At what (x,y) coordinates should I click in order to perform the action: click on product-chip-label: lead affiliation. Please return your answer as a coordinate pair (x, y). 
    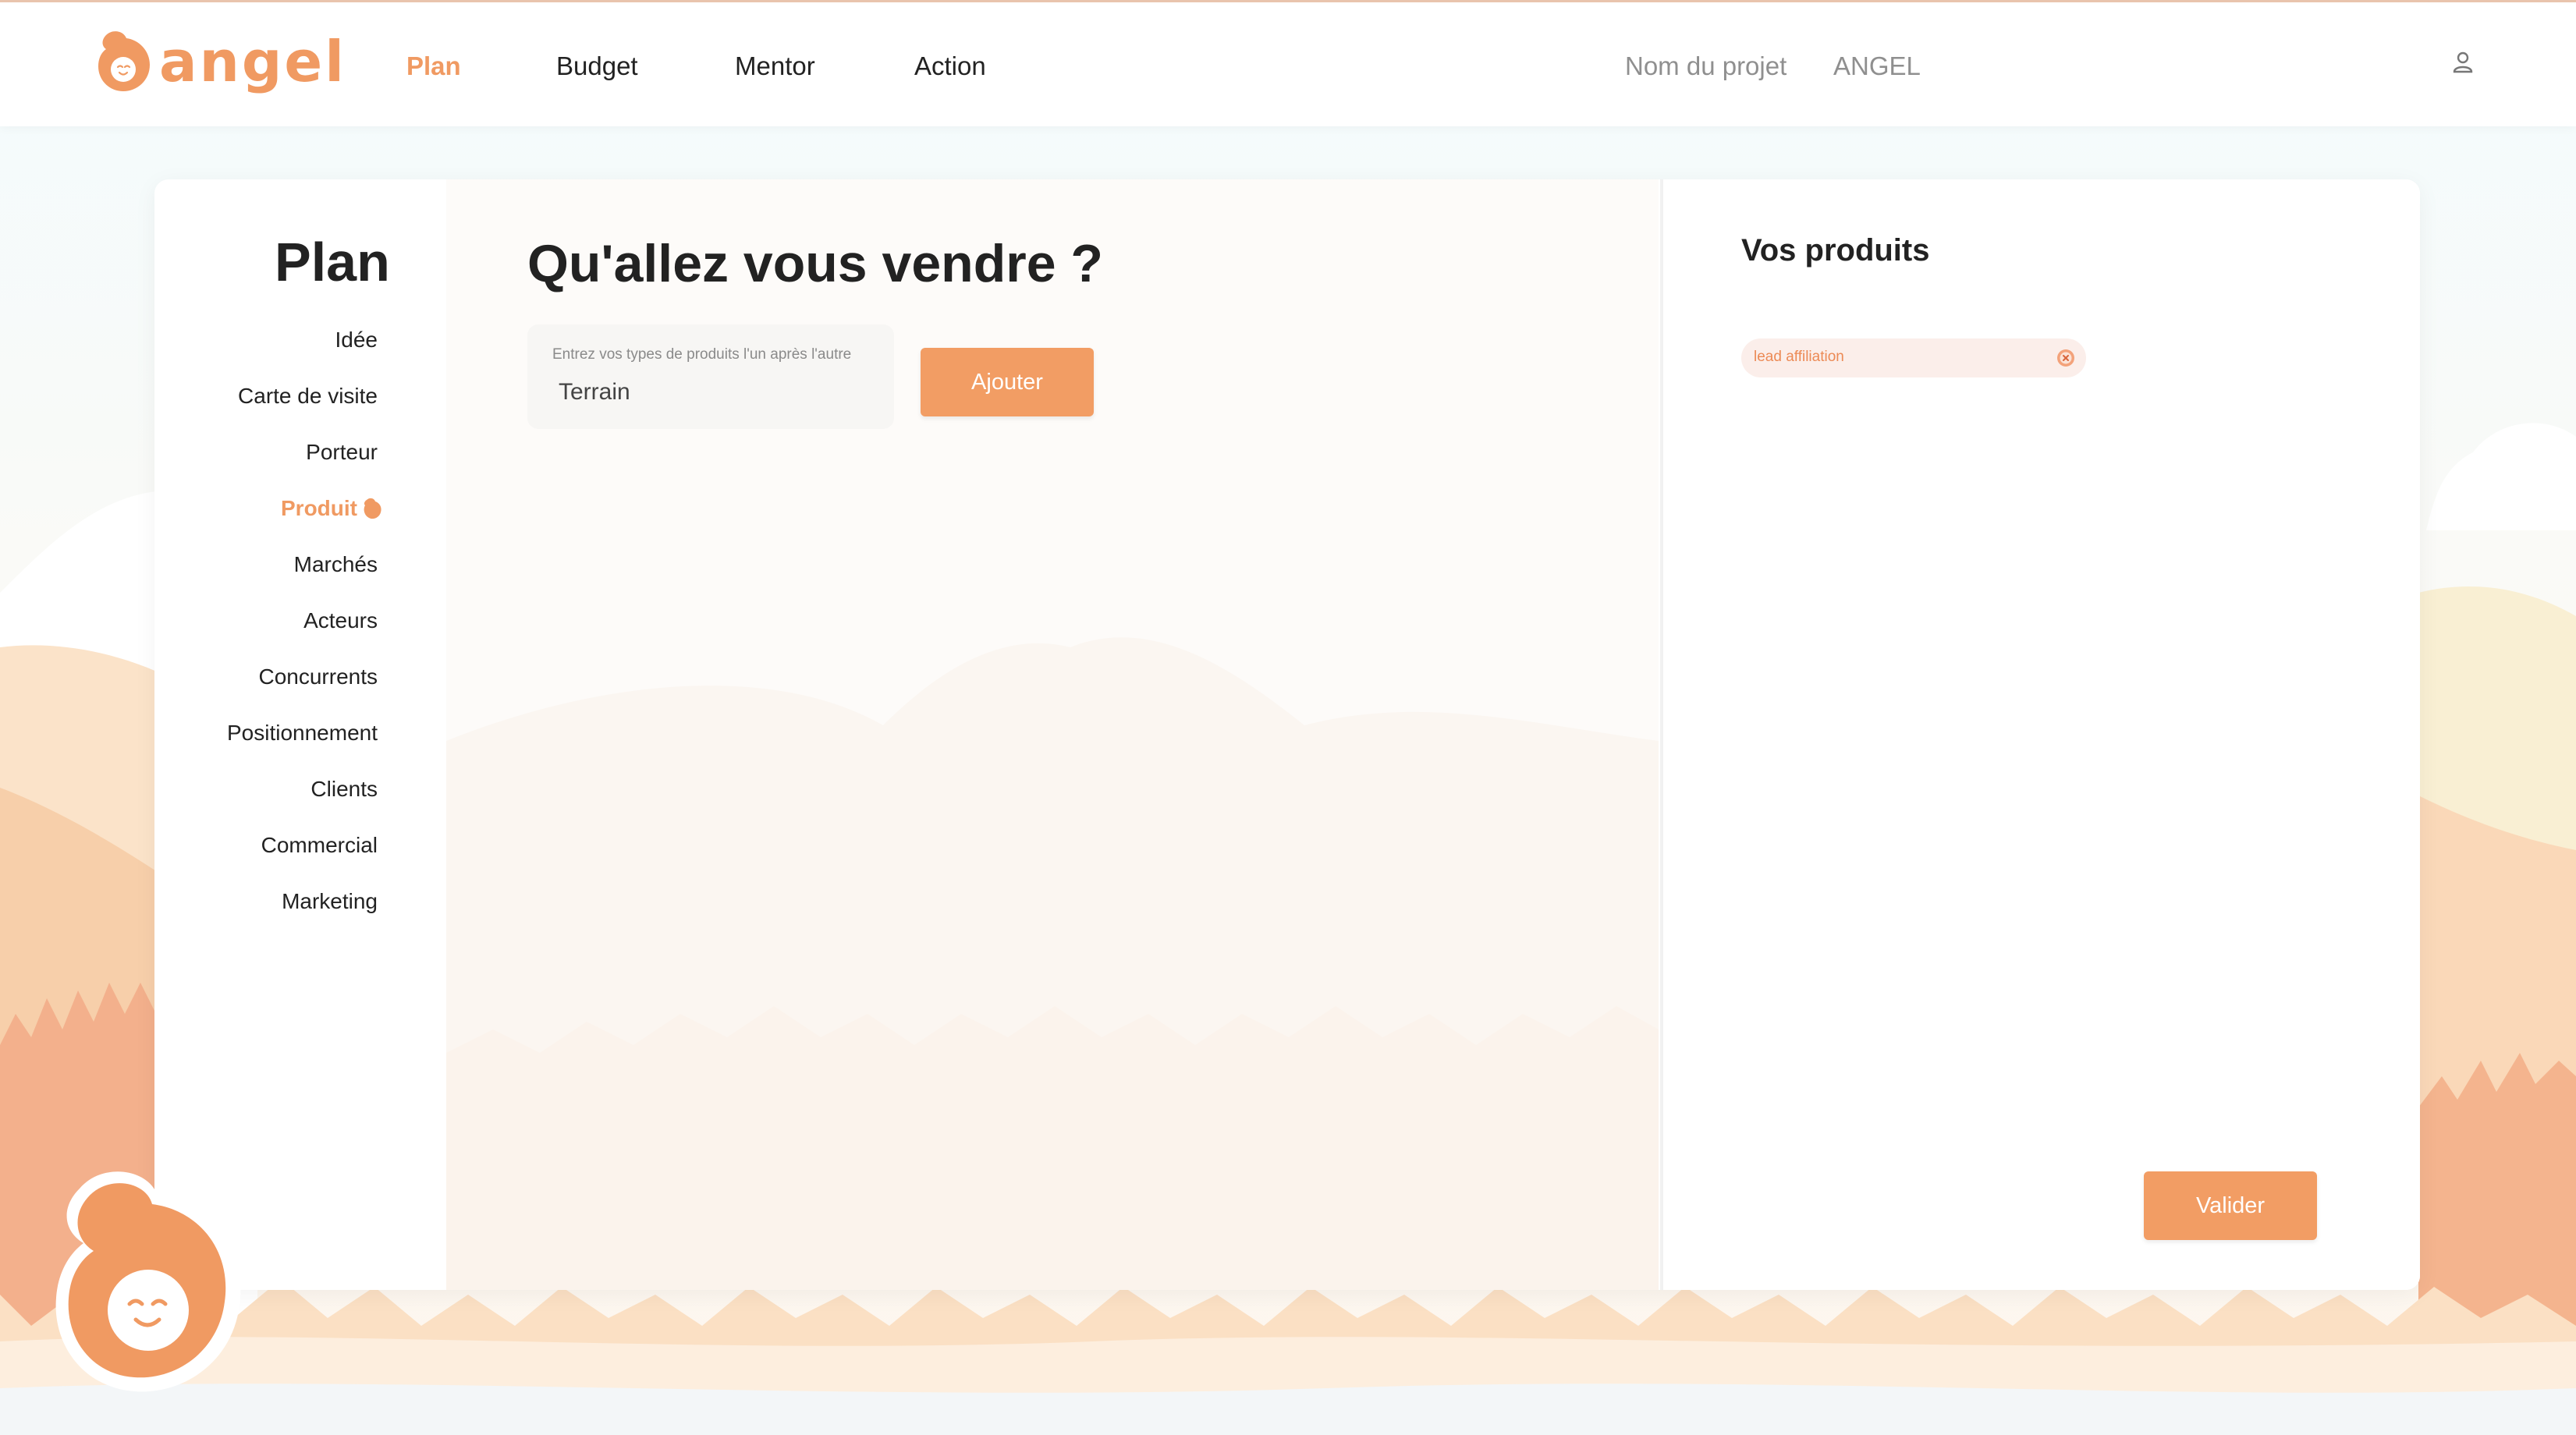
    Looking at the image, I should click on (1799, 357).